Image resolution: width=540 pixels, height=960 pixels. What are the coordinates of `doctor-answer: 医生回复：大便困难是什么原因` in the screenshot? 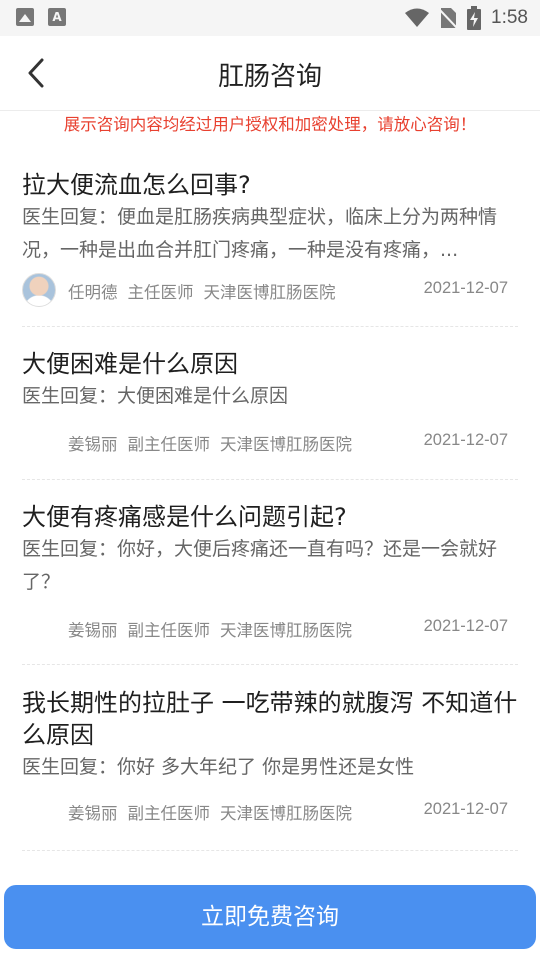 It's located at (270, 396).